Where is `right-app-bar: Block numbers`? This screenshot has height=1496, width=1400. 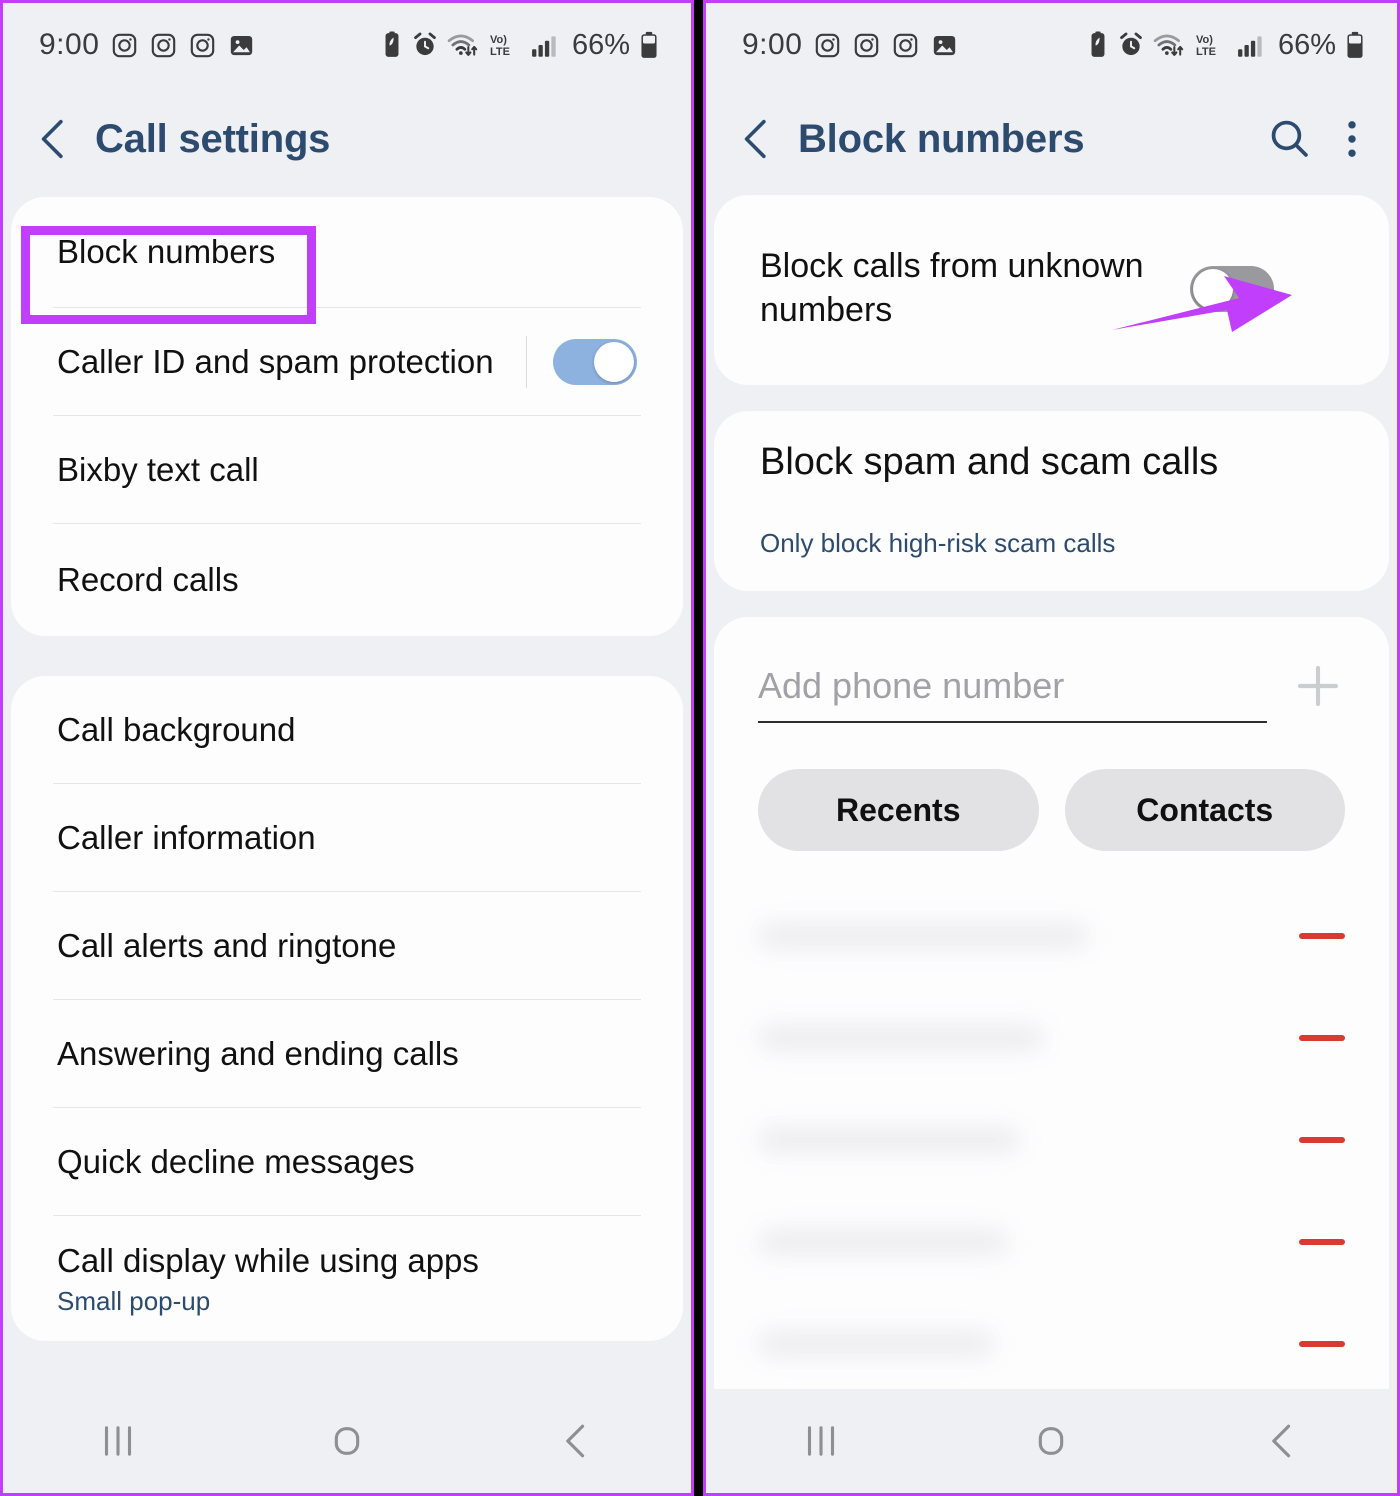 right-app-bar: Block numbers is located at coordinates (1051, 139).